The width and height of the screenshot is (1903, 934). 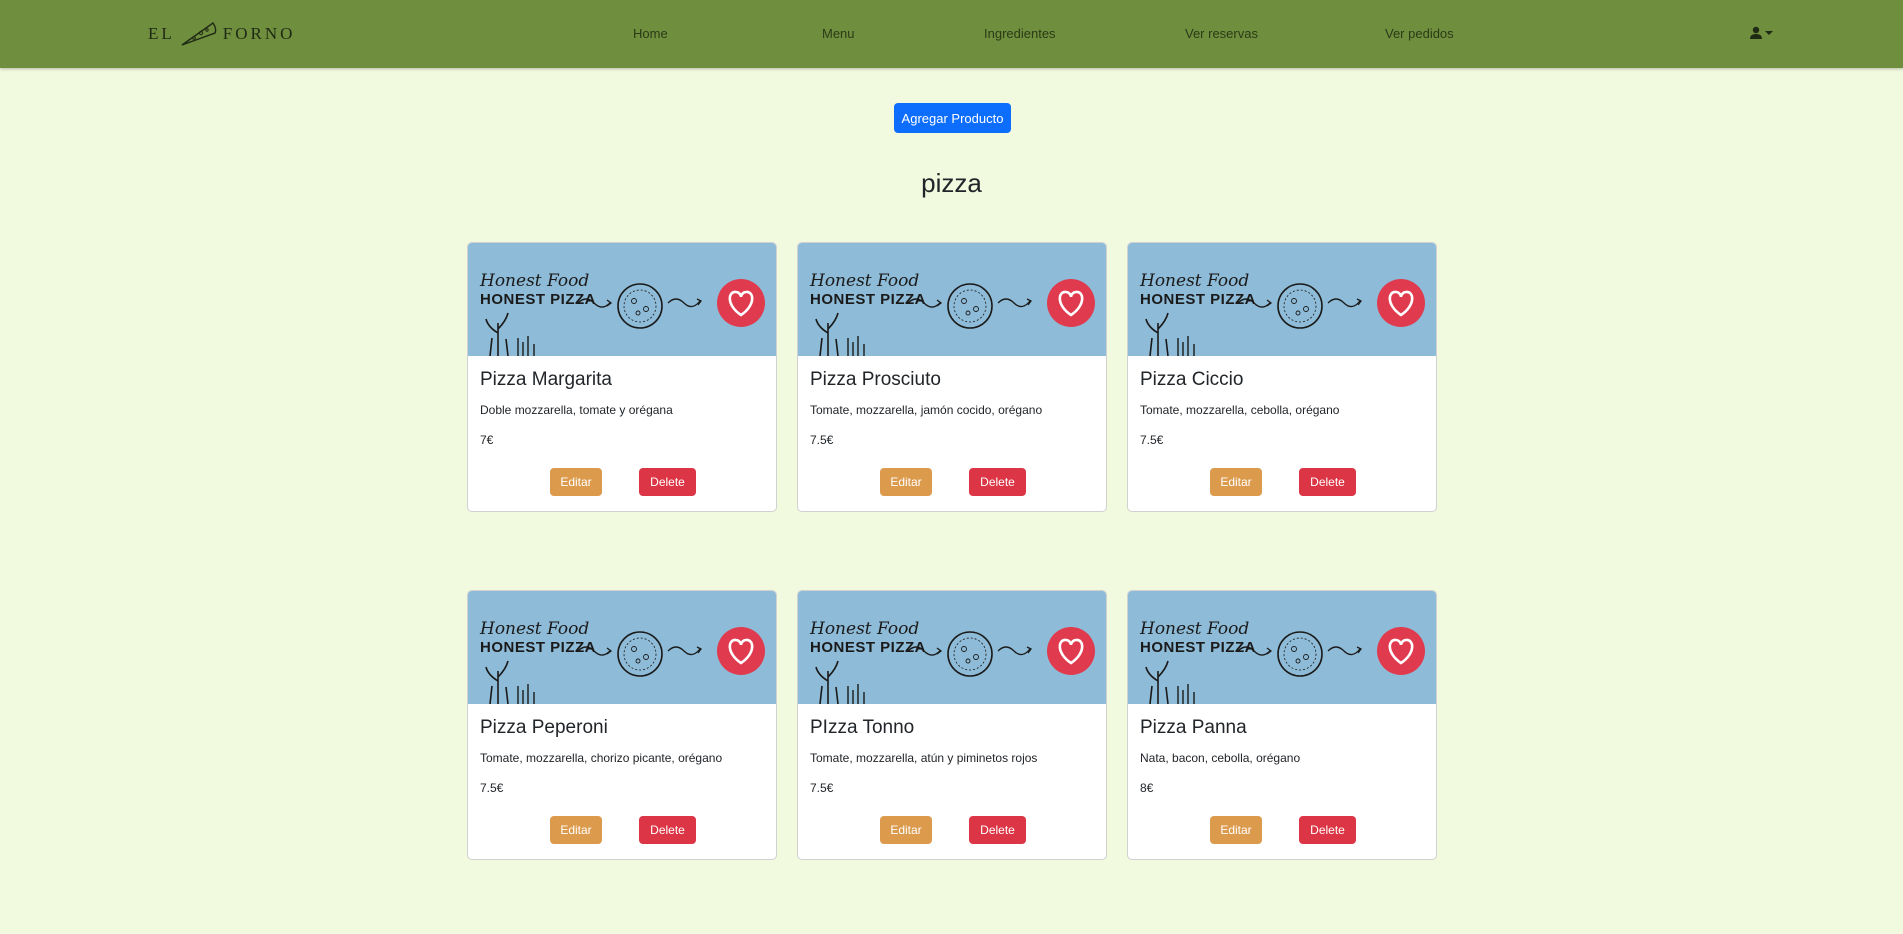 I want to click on nav-menu: Menu, so click(x=838, y=33).